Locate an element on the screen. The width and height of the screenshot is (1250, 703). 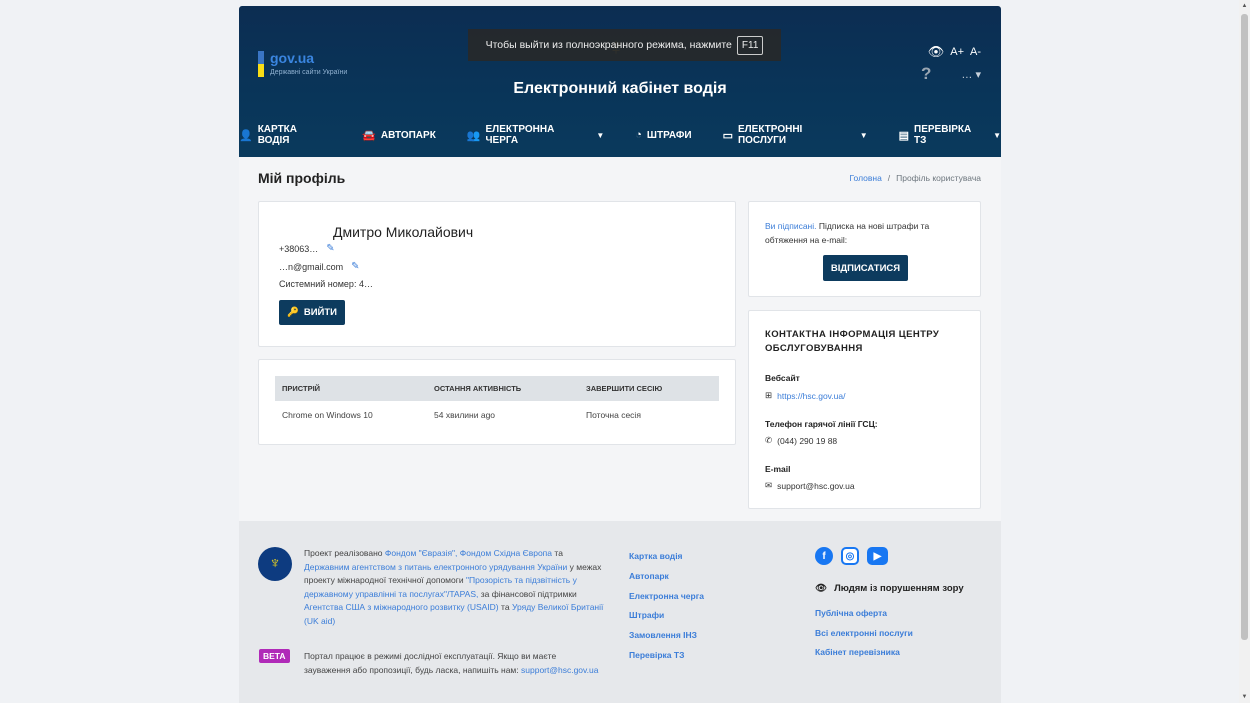
contact-email-label: E-mail is located at coordinates (778, 469).